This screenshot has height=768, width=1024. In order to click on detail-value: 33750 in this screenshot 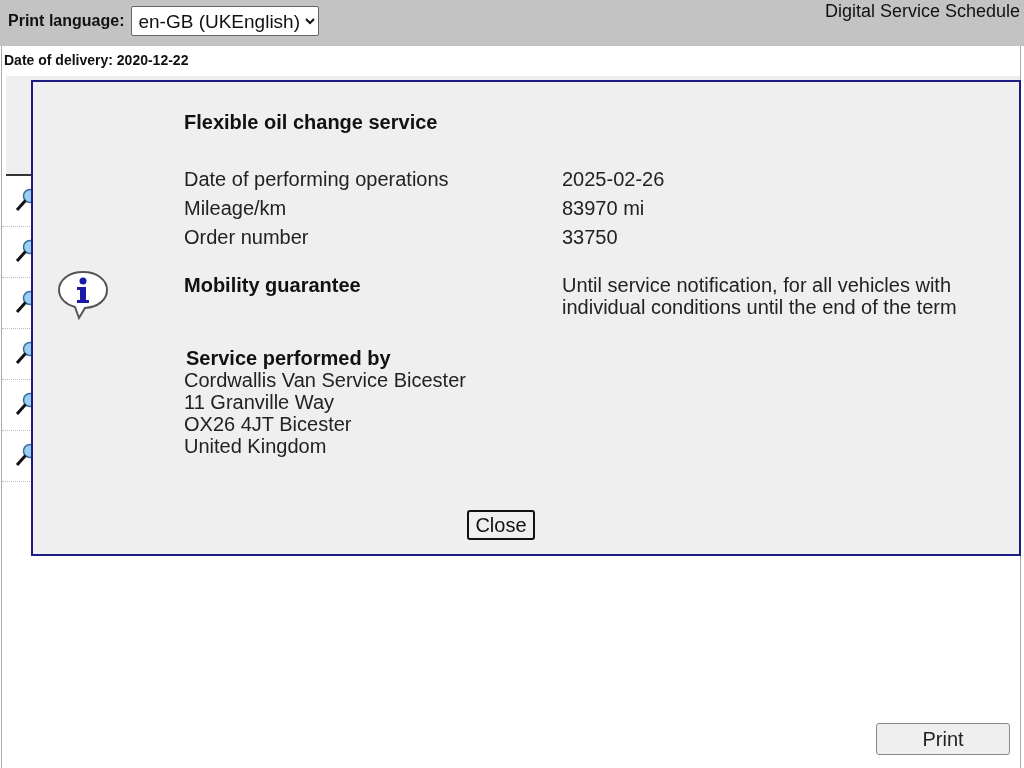, I will do `click(590, 237)`.